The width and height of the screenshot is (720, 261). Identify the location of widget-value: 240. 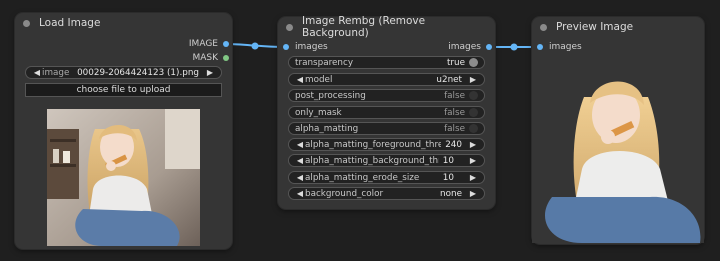
(453, 144).